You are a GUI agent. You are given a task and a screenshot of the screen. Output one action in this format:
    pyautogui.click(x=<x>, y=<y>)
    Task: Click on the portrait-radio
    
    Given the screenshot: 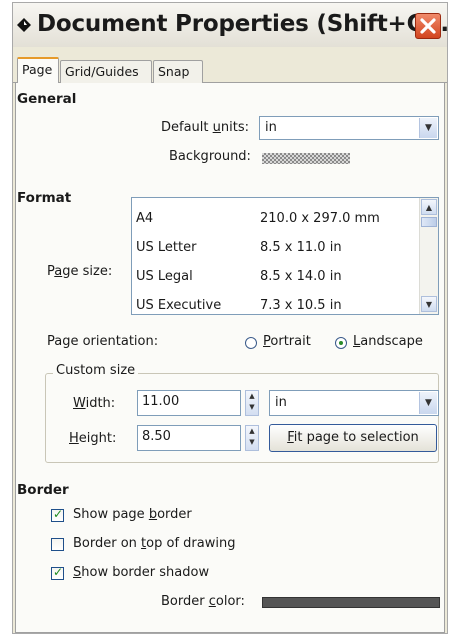 What is the action you would take?
    pyautogui.click(x=251, y=343)
    